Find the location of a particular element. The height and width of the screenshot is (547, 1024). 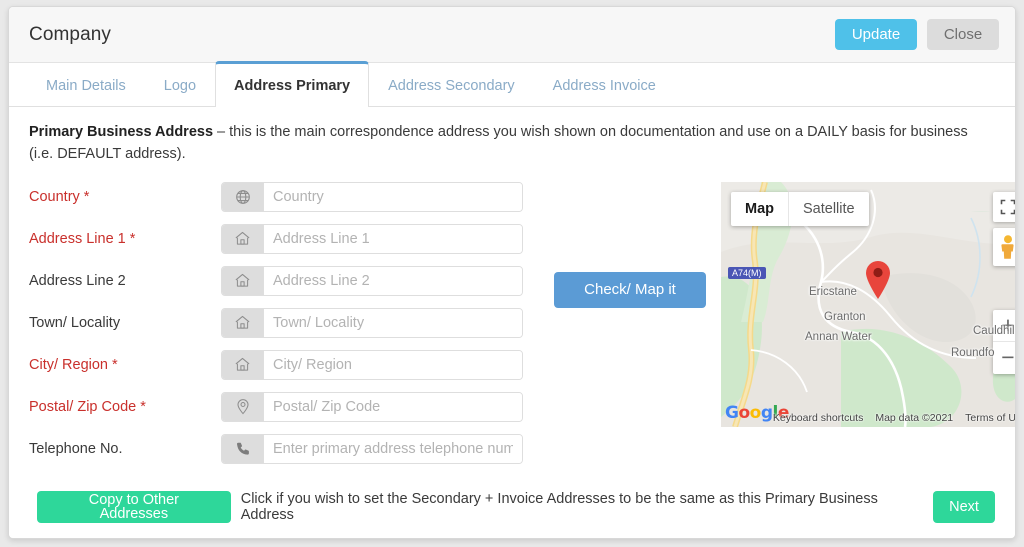

label-address-line-1: Address Line 1 * is located at coordinates (82, 238).